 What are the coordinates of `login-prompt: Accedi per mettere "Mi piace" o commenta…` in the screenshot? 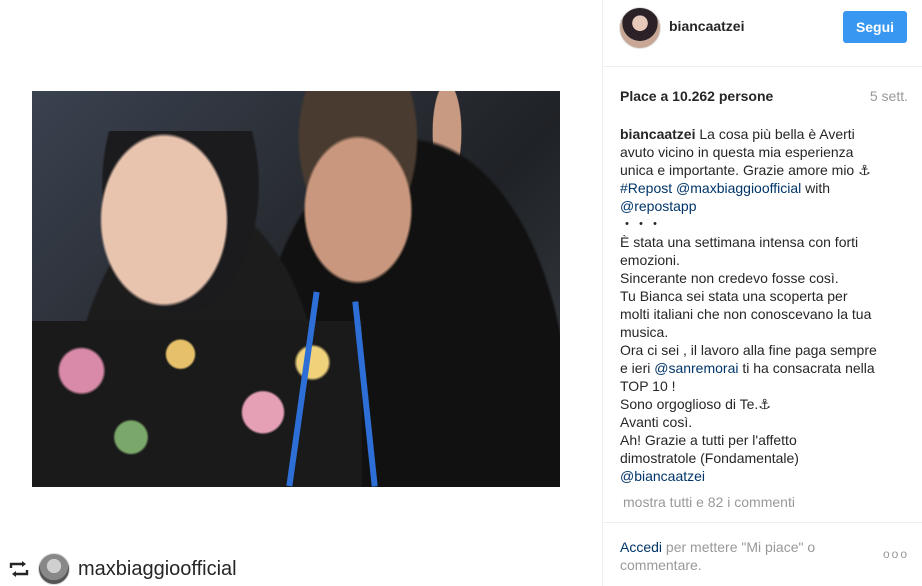 It's located at (745, 556).